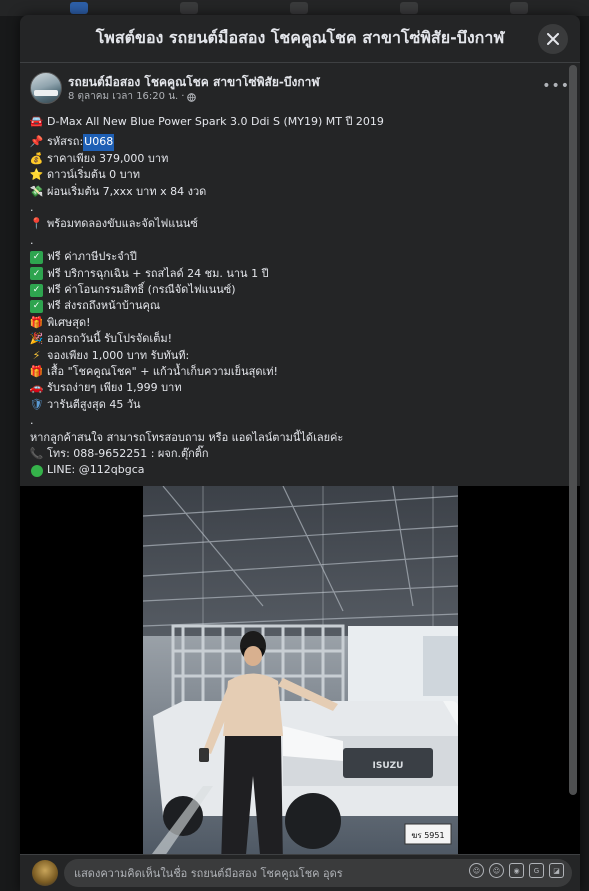 This screenshot has height=891, width=589. What do you see at coordinates (519, 8) in the screenshot?
I see `gaming-icon` at bounding box center [519, 8].